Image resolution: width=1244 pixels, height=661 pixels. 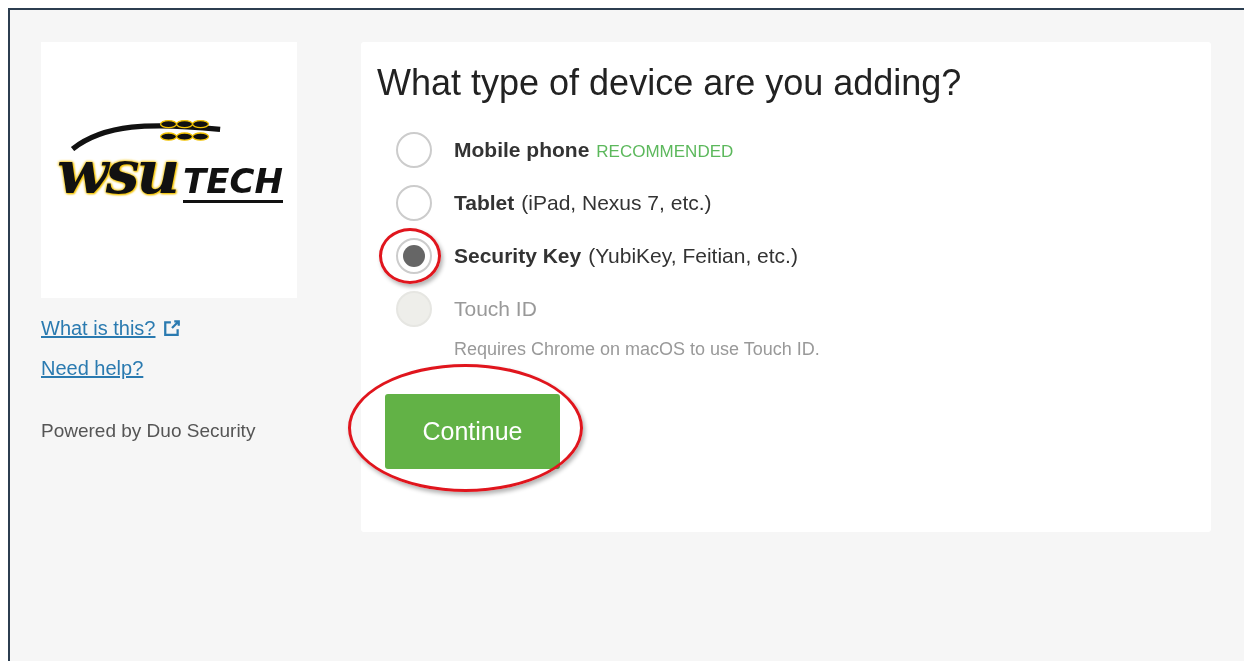 I want to click on option-note: Requires Chrome on macOS to use Touch ID., so click(x=637, y=349).